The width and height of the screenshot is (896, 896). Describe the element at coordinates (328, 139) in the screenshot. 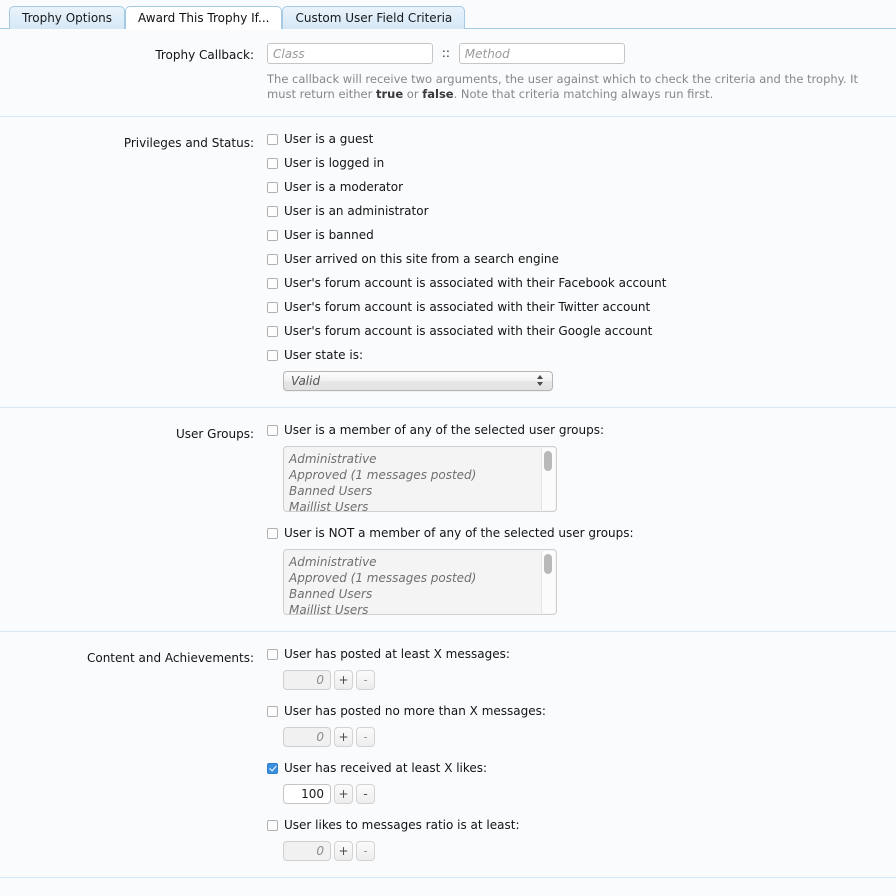

I see `label-user-is-guest: User is a guest` at that location.